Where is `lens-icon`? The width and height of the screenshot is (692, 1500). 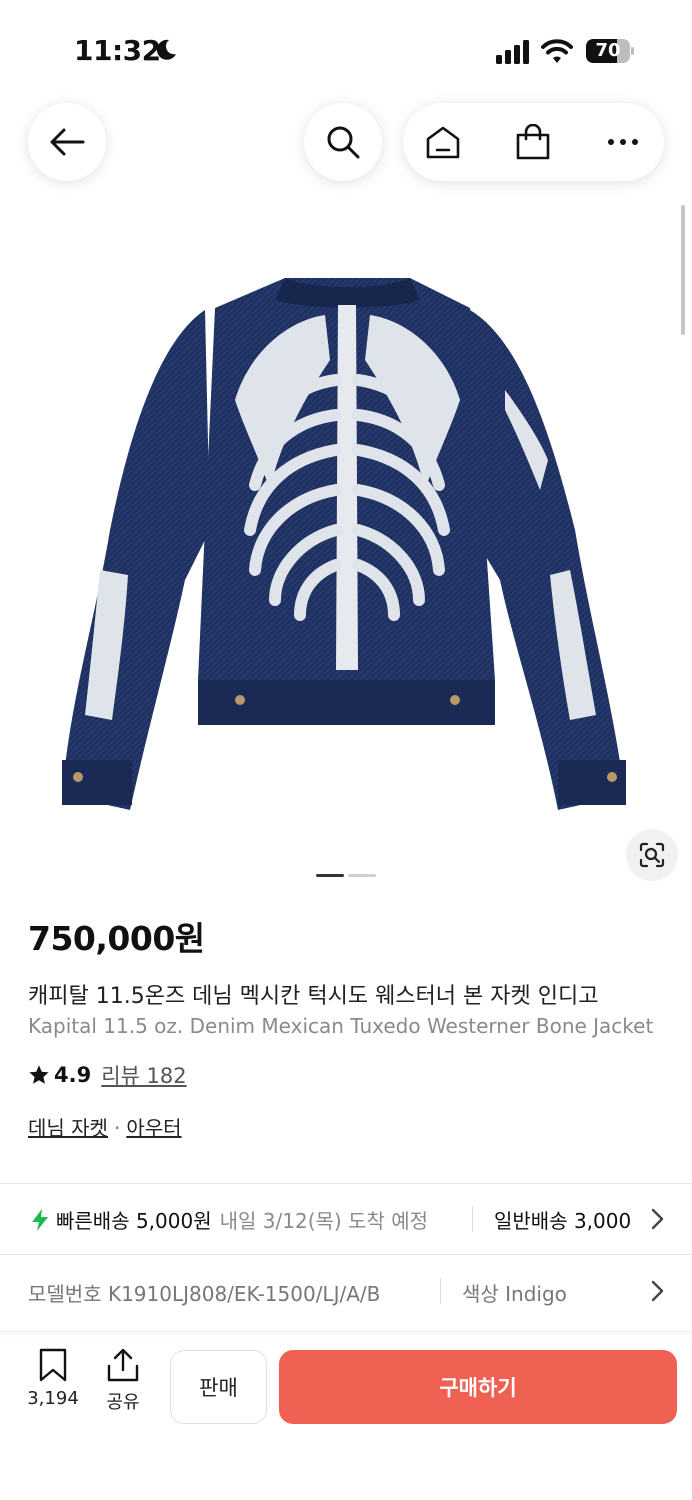 lens-icon is located at coordinates (652, 855).